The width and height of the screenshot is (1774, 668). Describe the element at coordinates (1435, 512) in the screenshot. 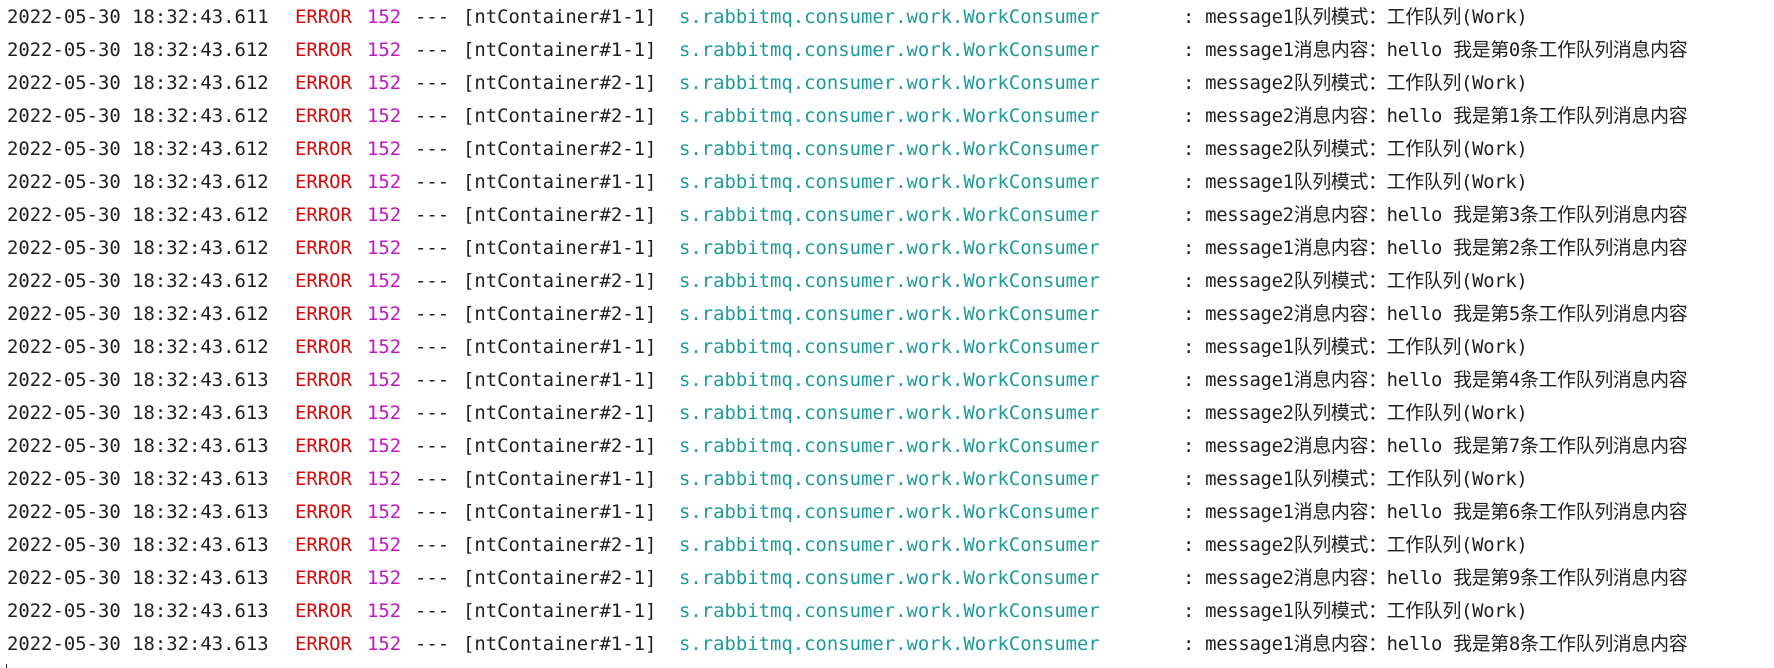

I see `log-message: : message1消息内容：hello 我是第6条工作队列消息内容` at that location.